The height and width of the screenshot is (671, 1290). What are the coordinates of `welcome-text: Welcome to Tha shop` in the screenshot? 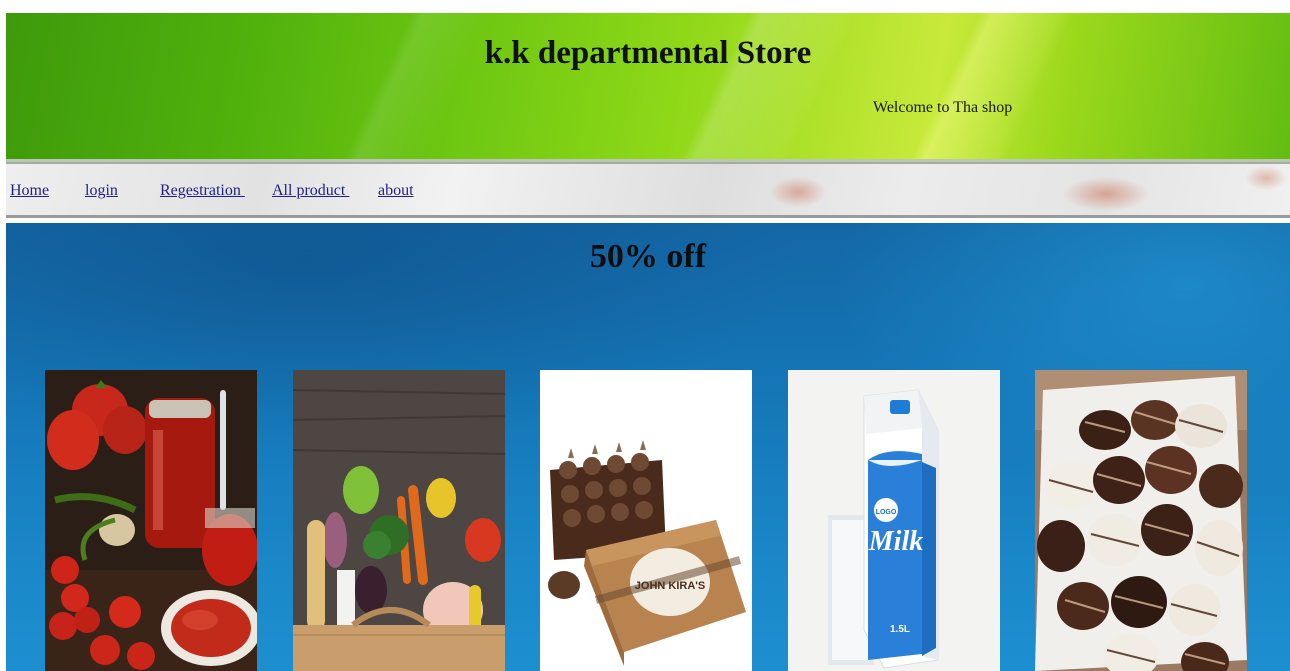 It's located at (943, 107).